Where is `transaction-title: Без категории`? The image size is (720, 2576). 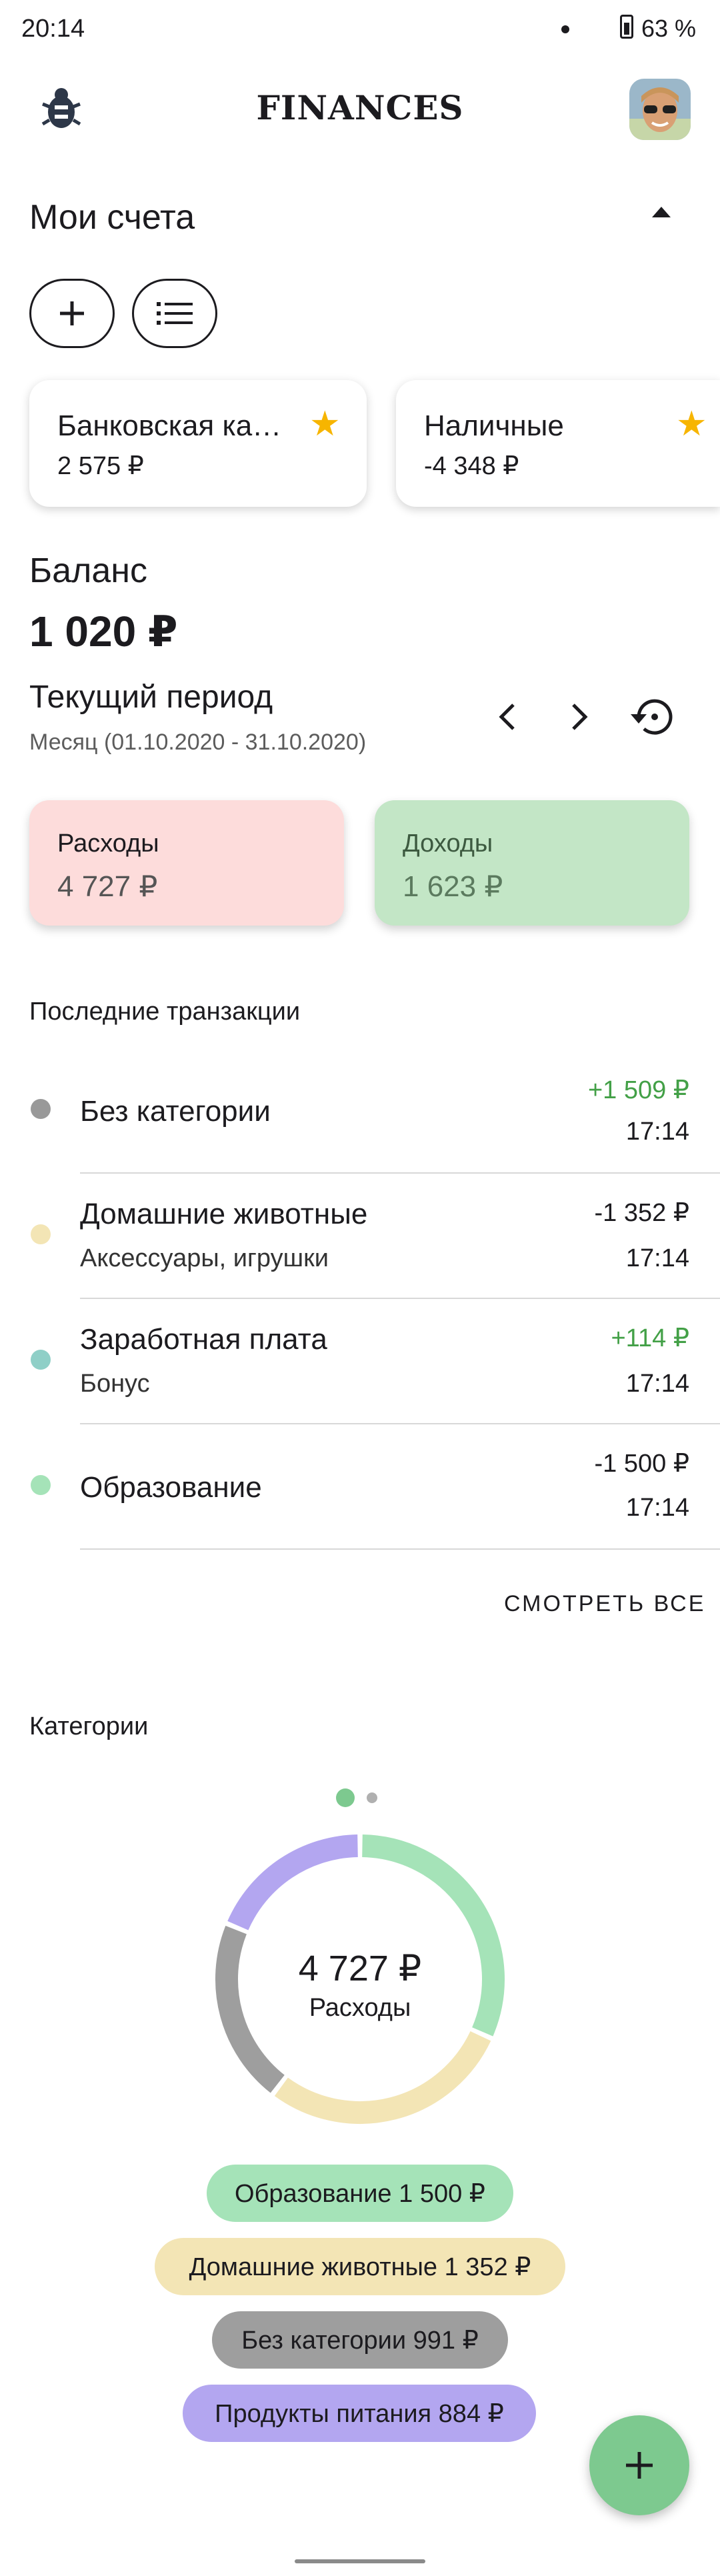 transaction-title: Без категории is located at coordinates (175, 1111).